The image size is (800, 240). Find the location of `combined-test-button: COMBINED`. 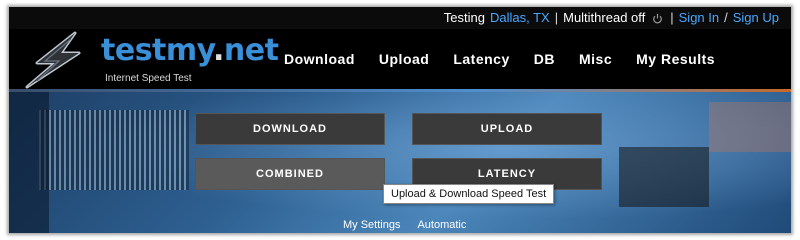

combined-test-button: COMBINED is located at coordinates (290, 174).